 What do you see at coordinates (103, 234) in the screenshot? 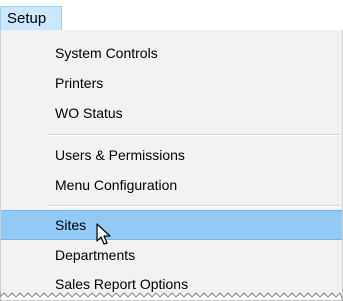
I see `mouse-pointer-icon` at bounding box center [103, 234].